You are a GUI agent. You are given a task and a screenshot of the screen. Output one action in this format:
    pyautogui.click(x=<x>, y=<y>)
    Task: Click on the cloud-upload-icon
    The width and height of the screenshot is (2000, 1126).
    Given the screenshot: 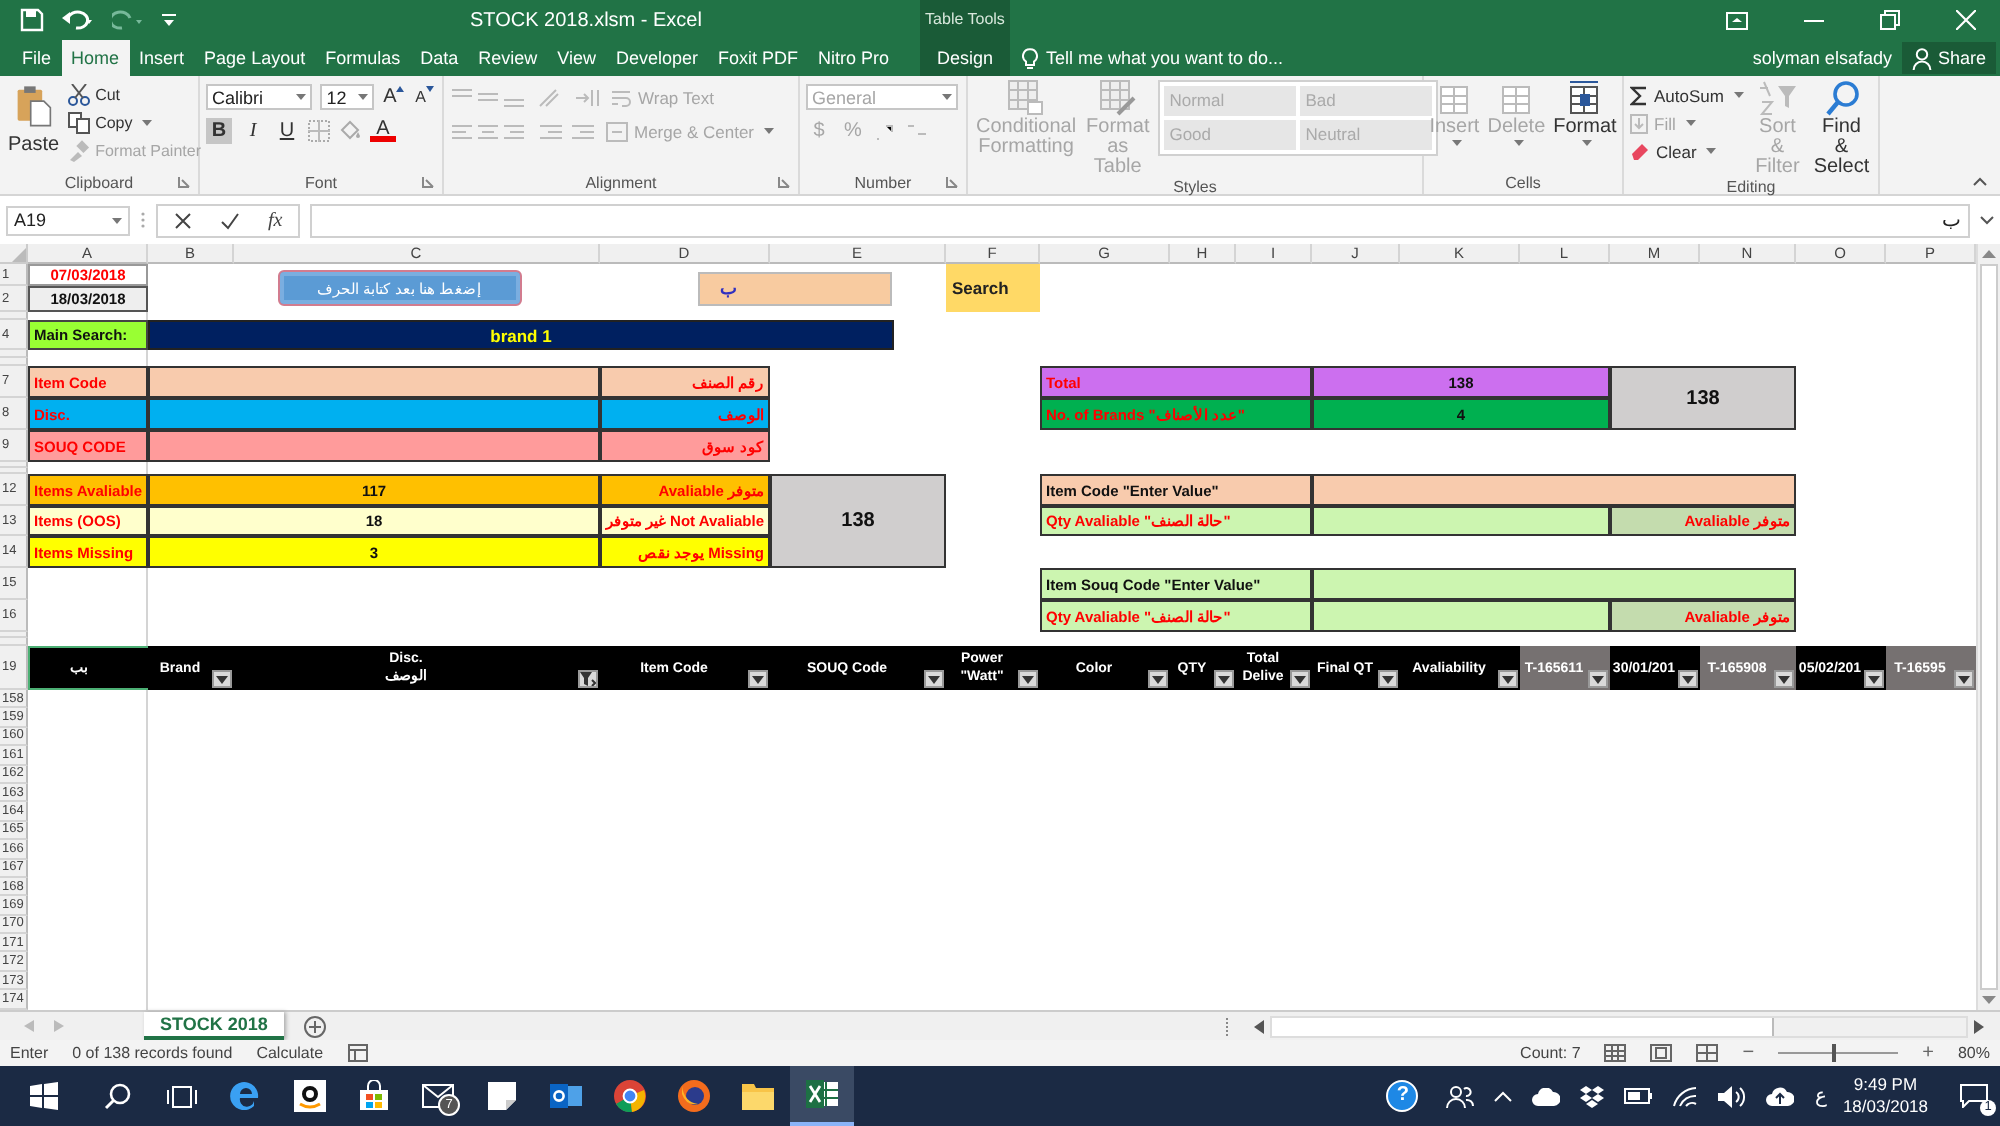 What is the action you would take?
    pyautogui.click(x=1780, y=1096)
    